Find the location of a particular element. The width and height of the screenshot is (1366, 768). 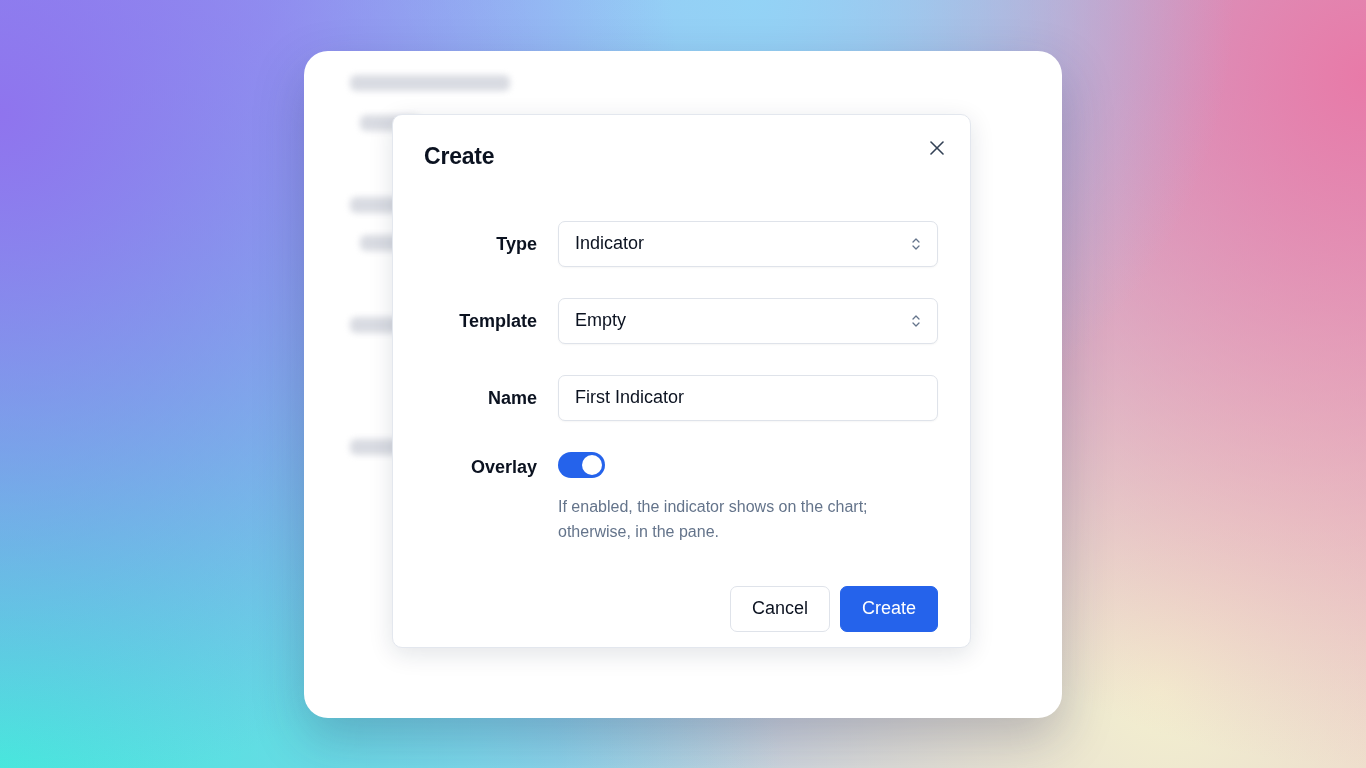

create-button: Create is located at coordinates (888, 608).